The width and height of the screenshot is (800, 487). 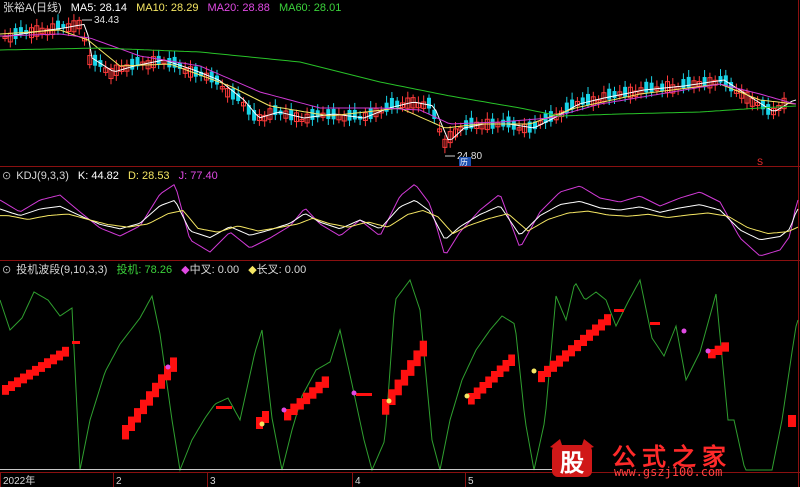 I want to click on signal-tj-label: 投机: 78.26, so click(x=144, y=270).